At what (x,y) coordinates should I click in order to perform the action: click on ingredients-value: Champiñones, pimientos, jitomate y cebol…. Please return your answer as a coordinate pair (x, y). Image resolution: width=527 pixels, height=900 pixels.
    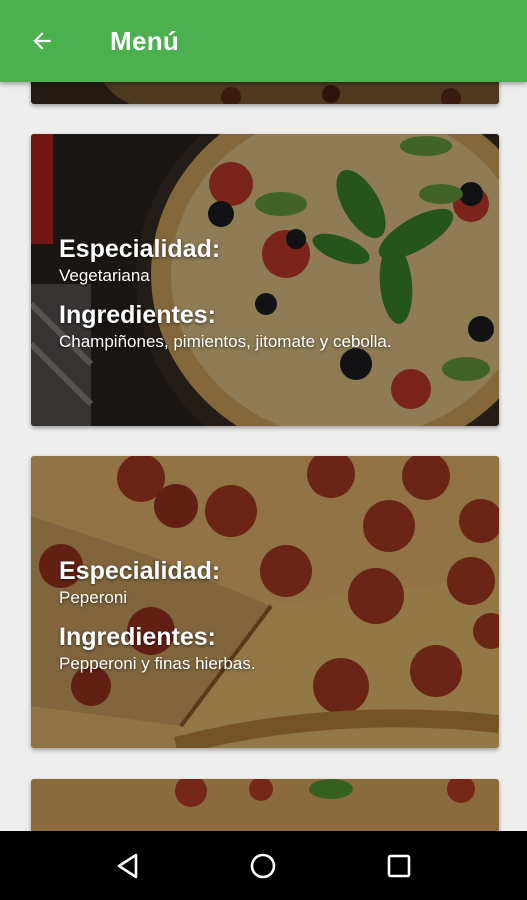
    Looking at the image, I should click on (225, 341).